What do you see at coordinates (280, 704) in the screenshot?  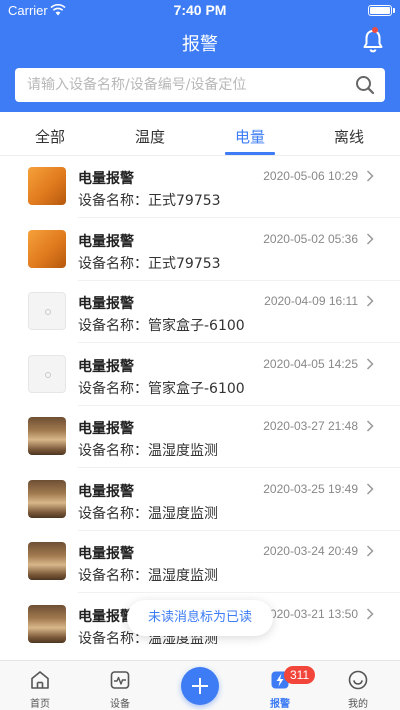 I see `tabbar-alarm-label: 报警` at bounding box center [280, 704].